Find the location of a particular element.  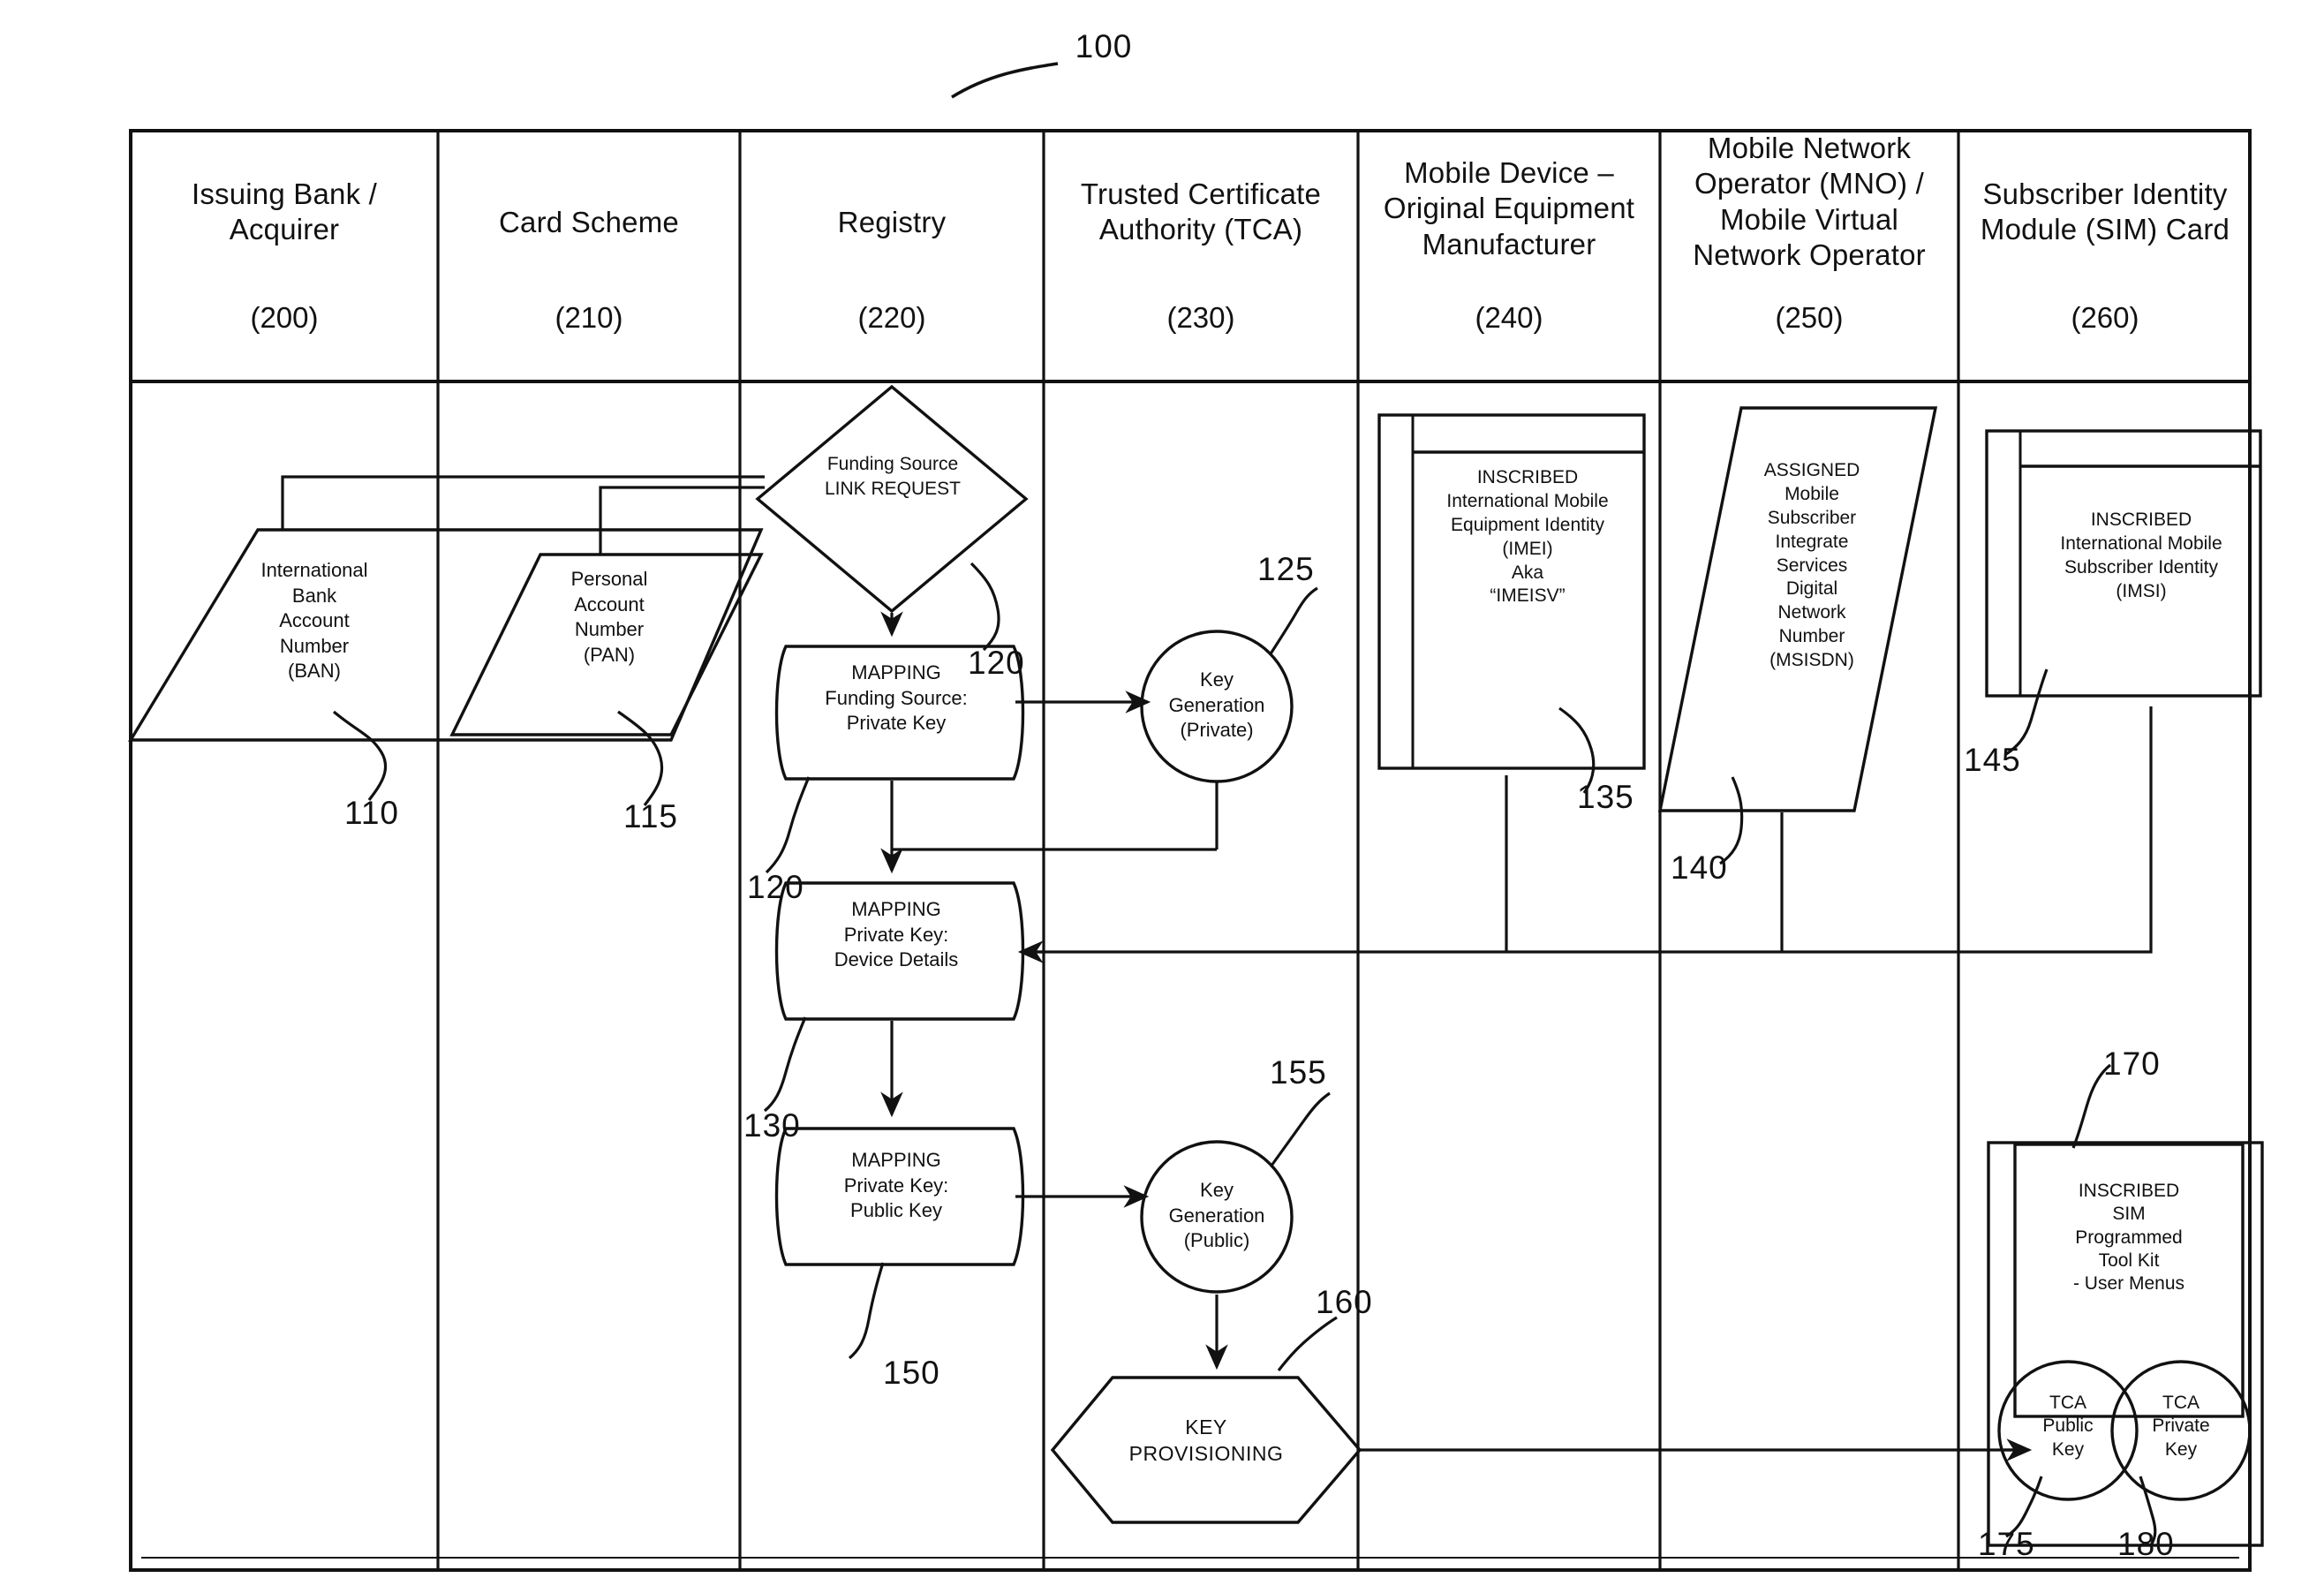

key-generation-public-circle is located at coordinates (1217, 1217).